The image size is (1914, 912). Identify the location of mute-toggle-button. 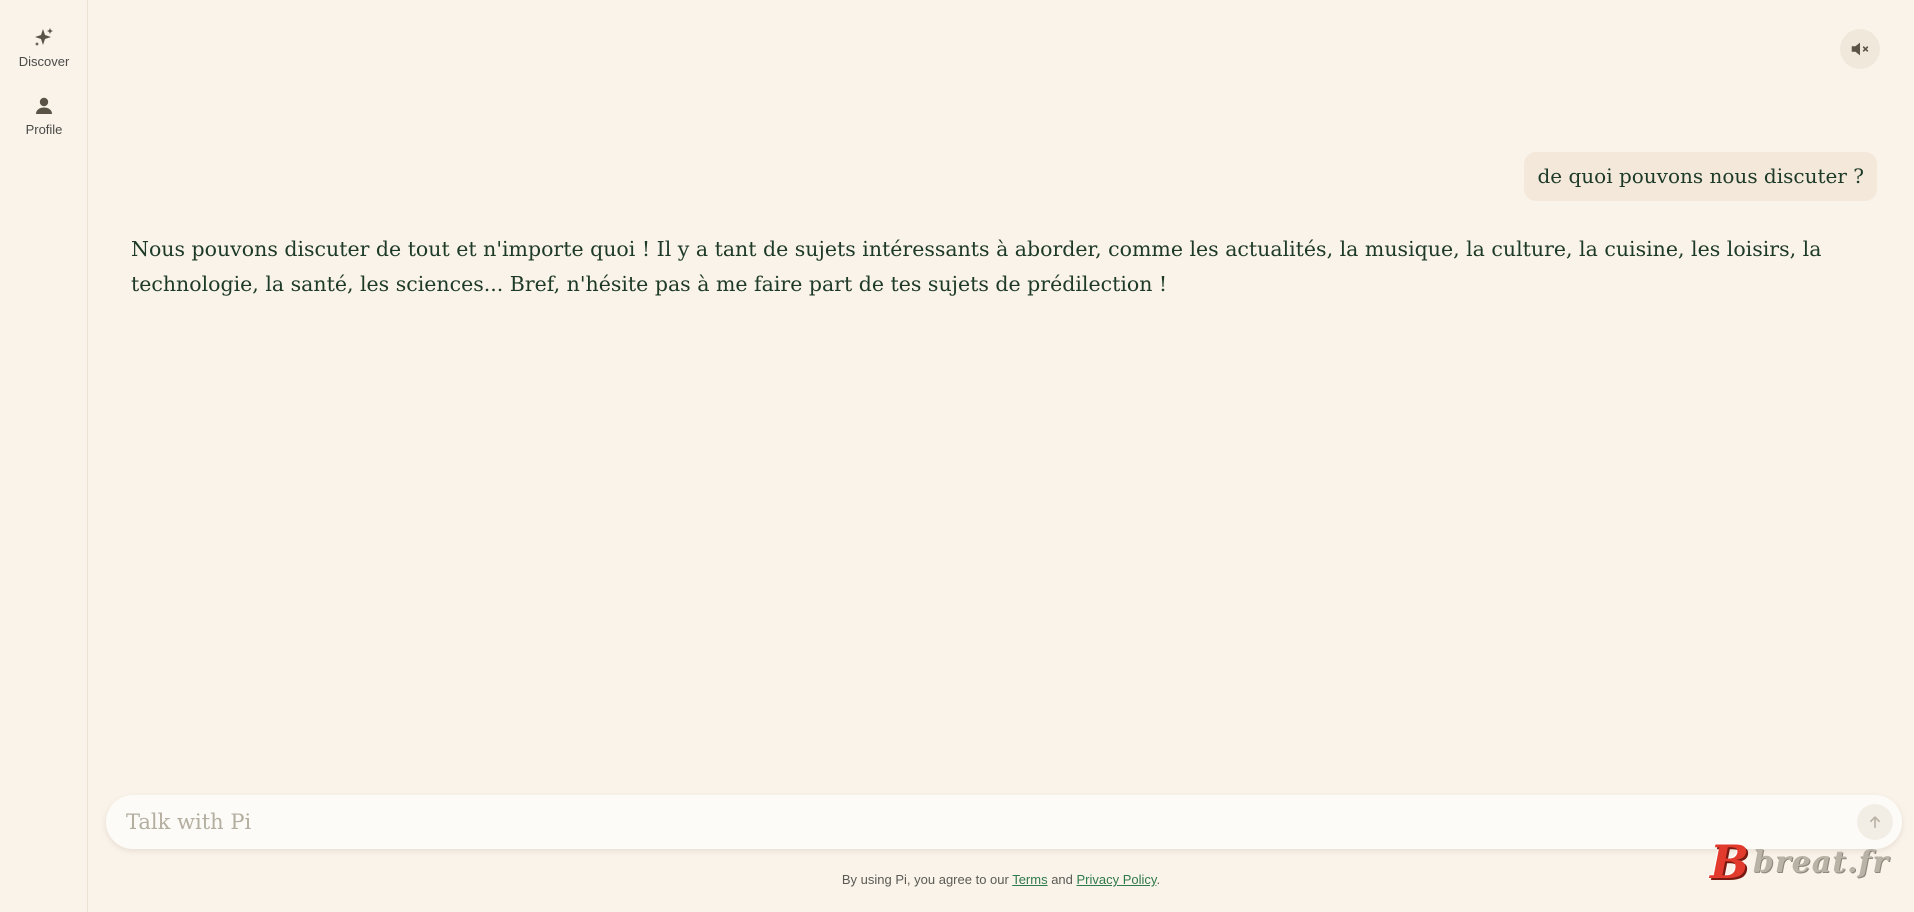
(1860, 49).